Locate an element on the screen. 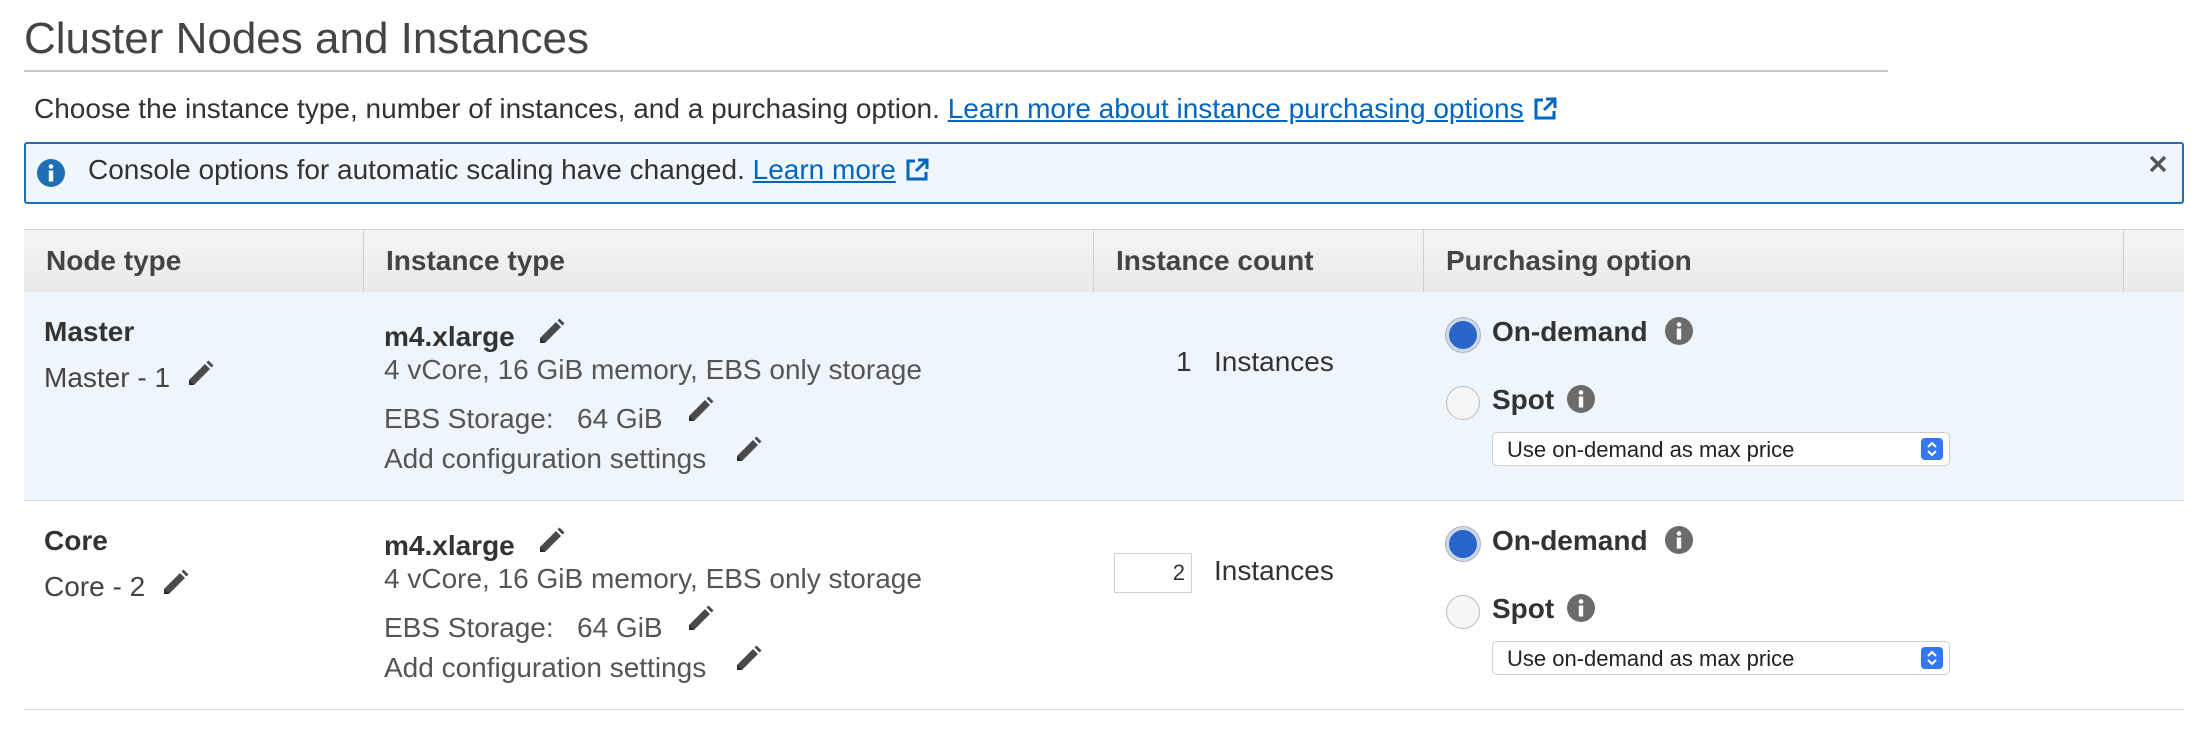 The image size is (2208, 754). title-divider is located at coordinates (956, 71).